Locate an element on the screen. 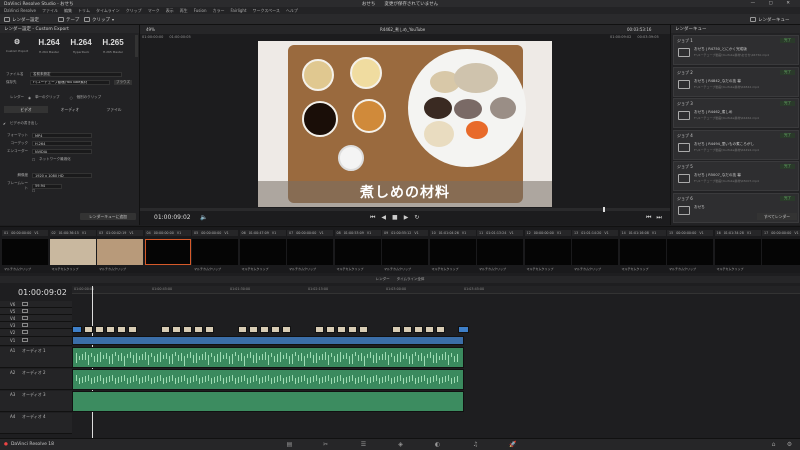  loop-icon: ↻ is located at coordinates (416, 218).